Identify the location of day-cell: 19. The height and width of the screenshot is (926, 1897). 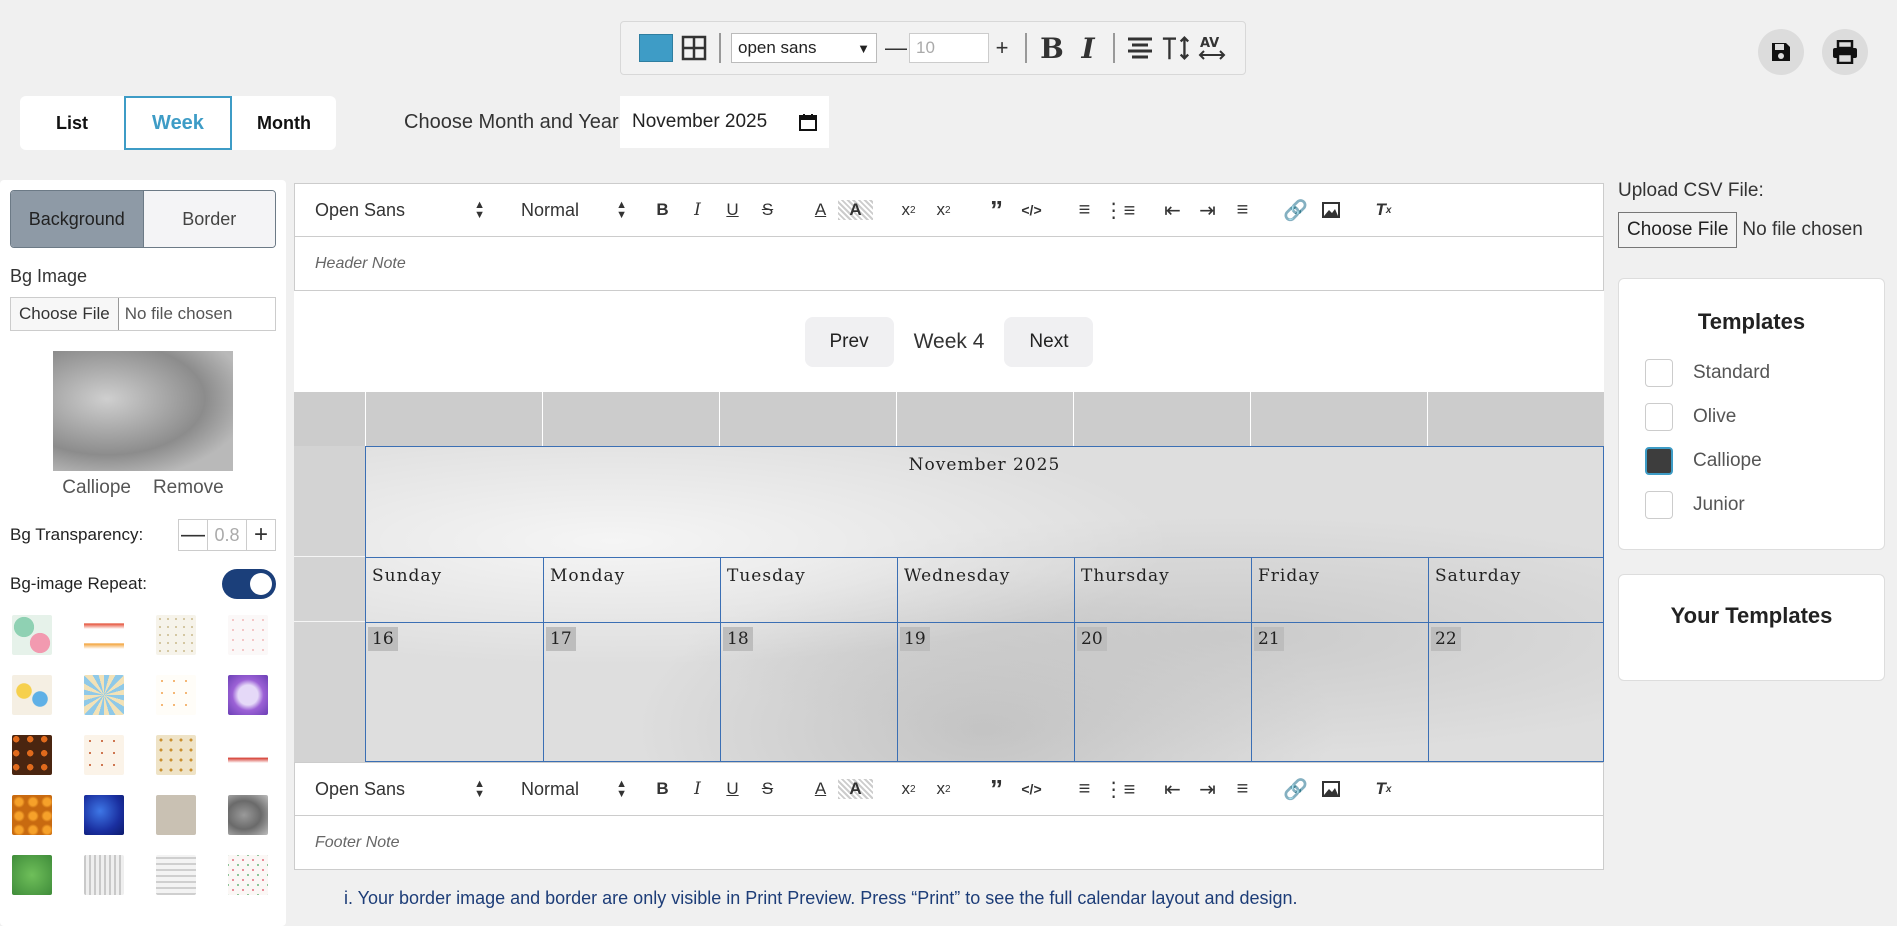
(985, 691).